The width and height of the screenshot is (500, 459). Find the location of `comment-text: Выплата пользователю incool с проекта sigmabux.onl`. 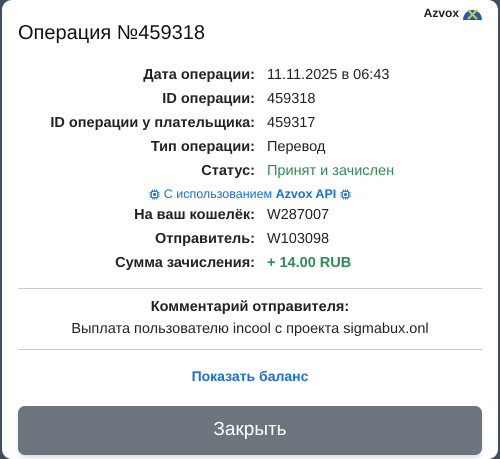

comment-text: Выплата пользователю incool с проекта sigmabux.onl is located at coordinates (250, 329).